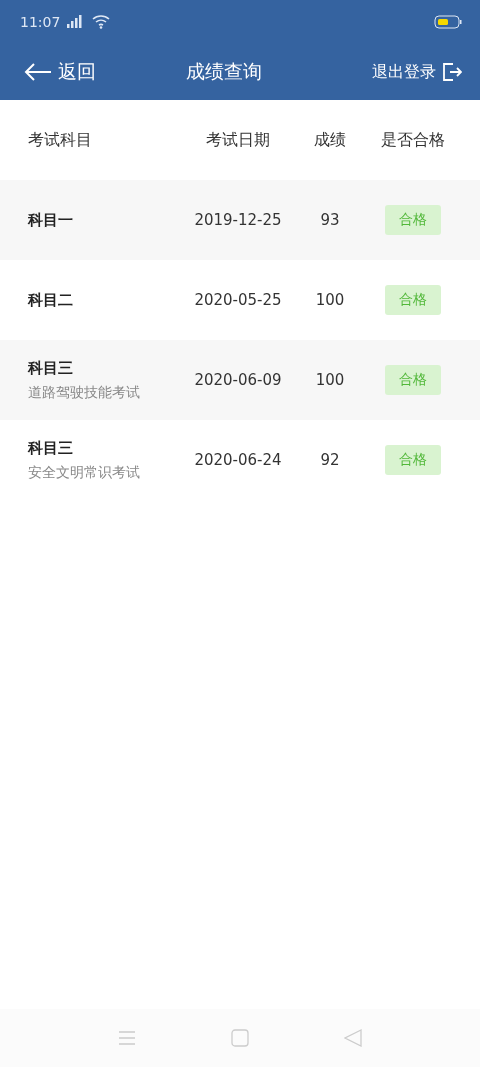  What do you see at coordinates (60, 140) in the screenshot?
I see `column-header: 考试科目` at bounding box center [60, 140].